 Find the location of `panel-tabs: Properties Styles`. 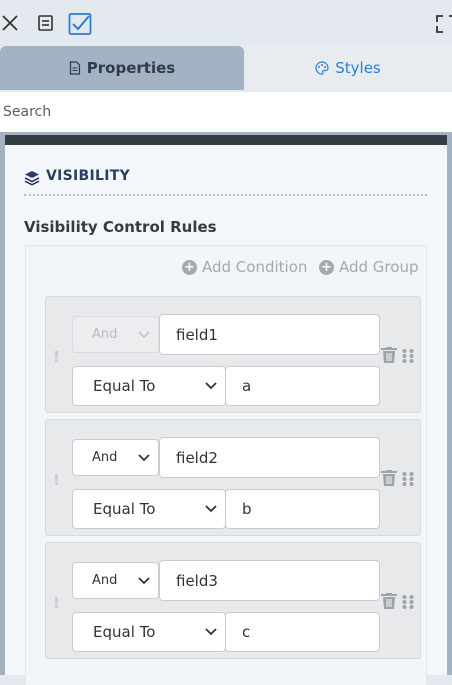

panel-tabs: Properties Styles is located at coordinates (226, 68).